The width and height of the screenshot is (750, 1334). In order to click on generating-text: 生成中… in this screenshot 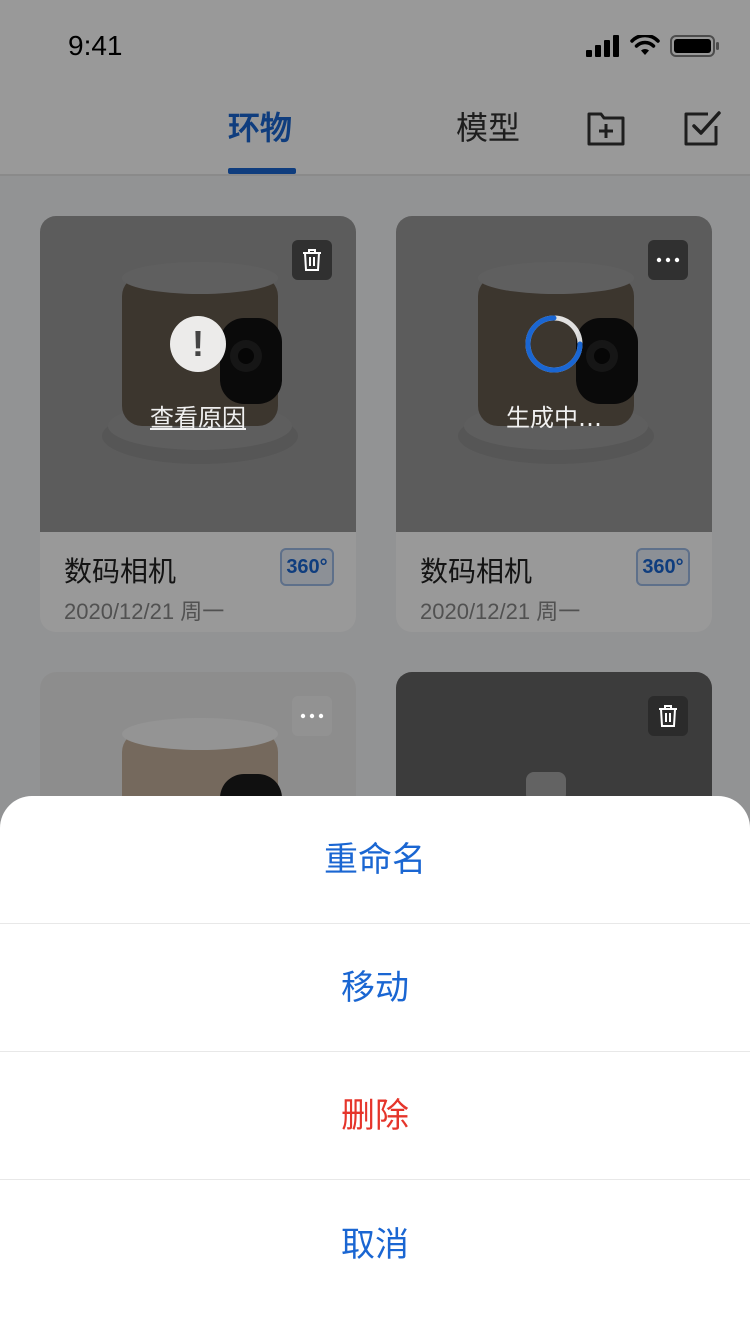, I will do `click(554, 418)`.